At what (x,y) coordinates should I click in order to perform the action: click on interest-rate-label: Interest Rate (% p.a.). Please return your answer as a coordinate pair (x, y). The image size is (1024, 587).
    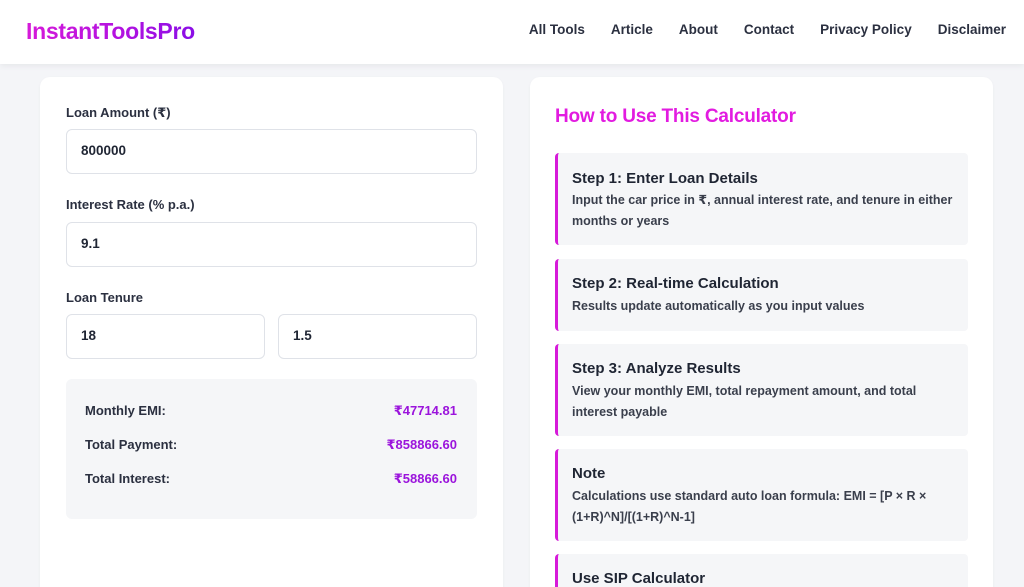
    Looking at the image, I should click on (130, 204).